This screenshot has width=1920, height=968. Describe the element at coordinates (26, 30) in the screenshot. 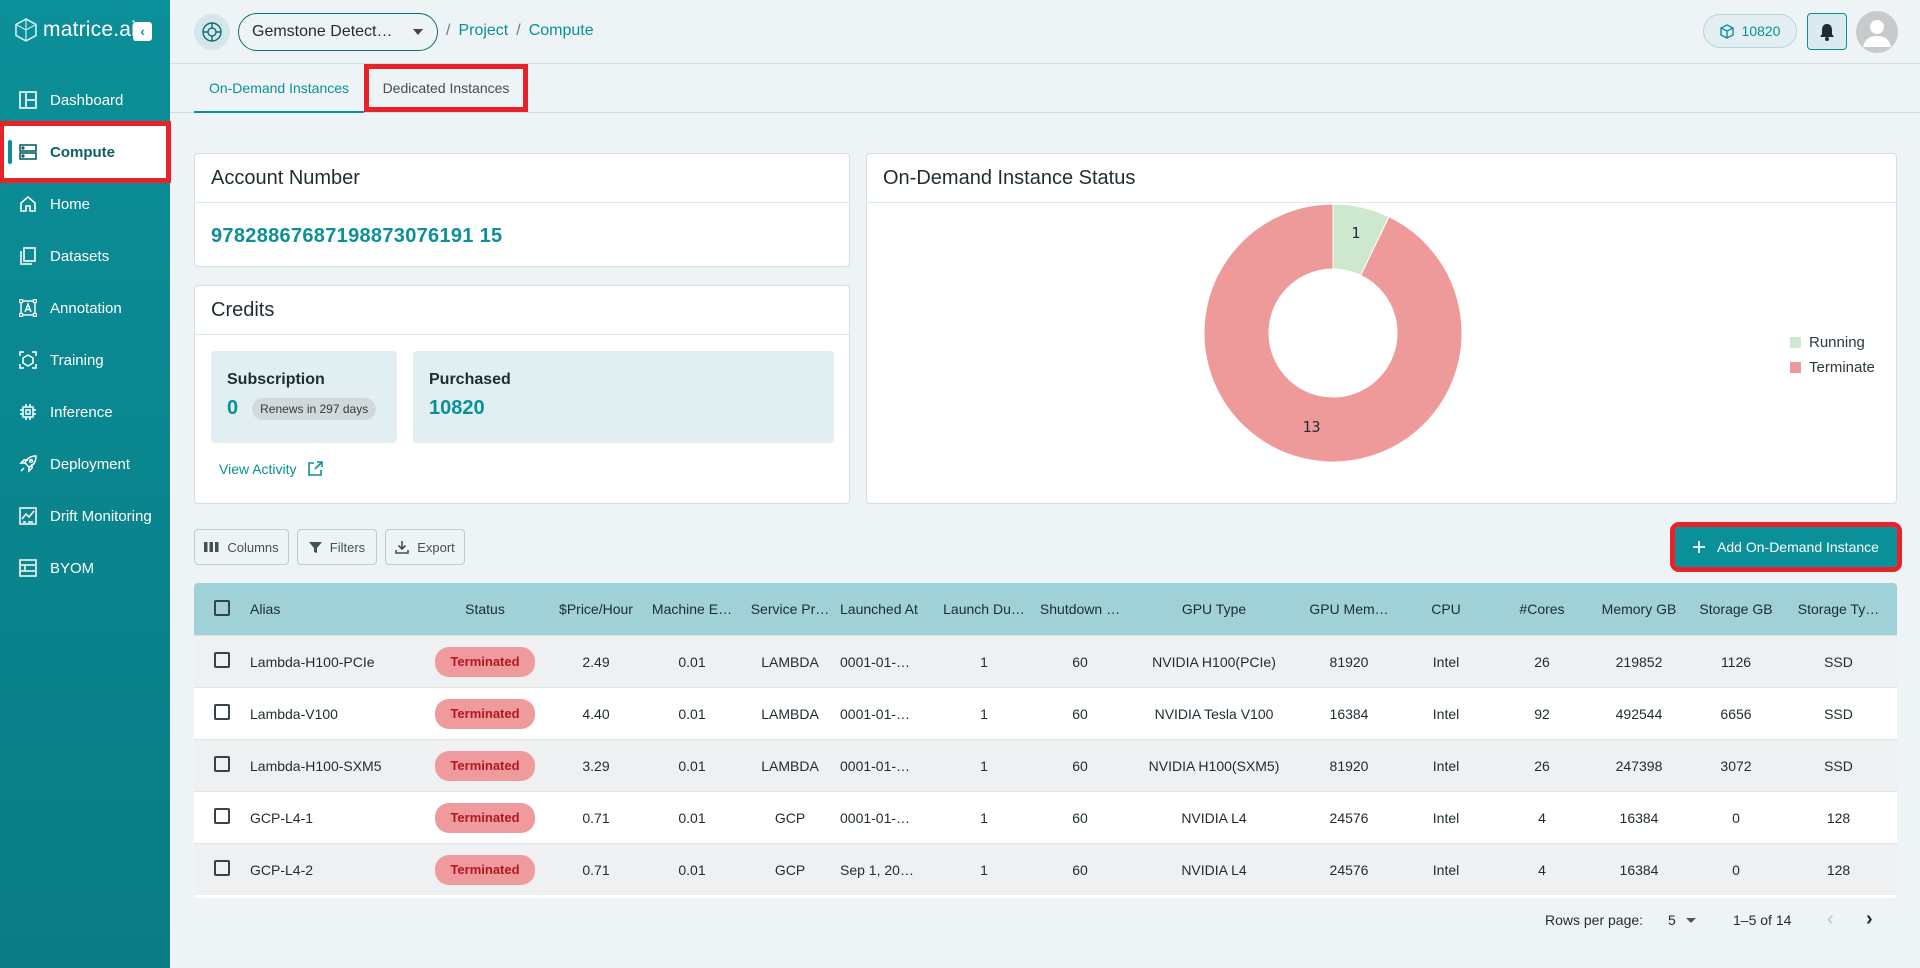

I see `matrice-logo-icon` at that location.